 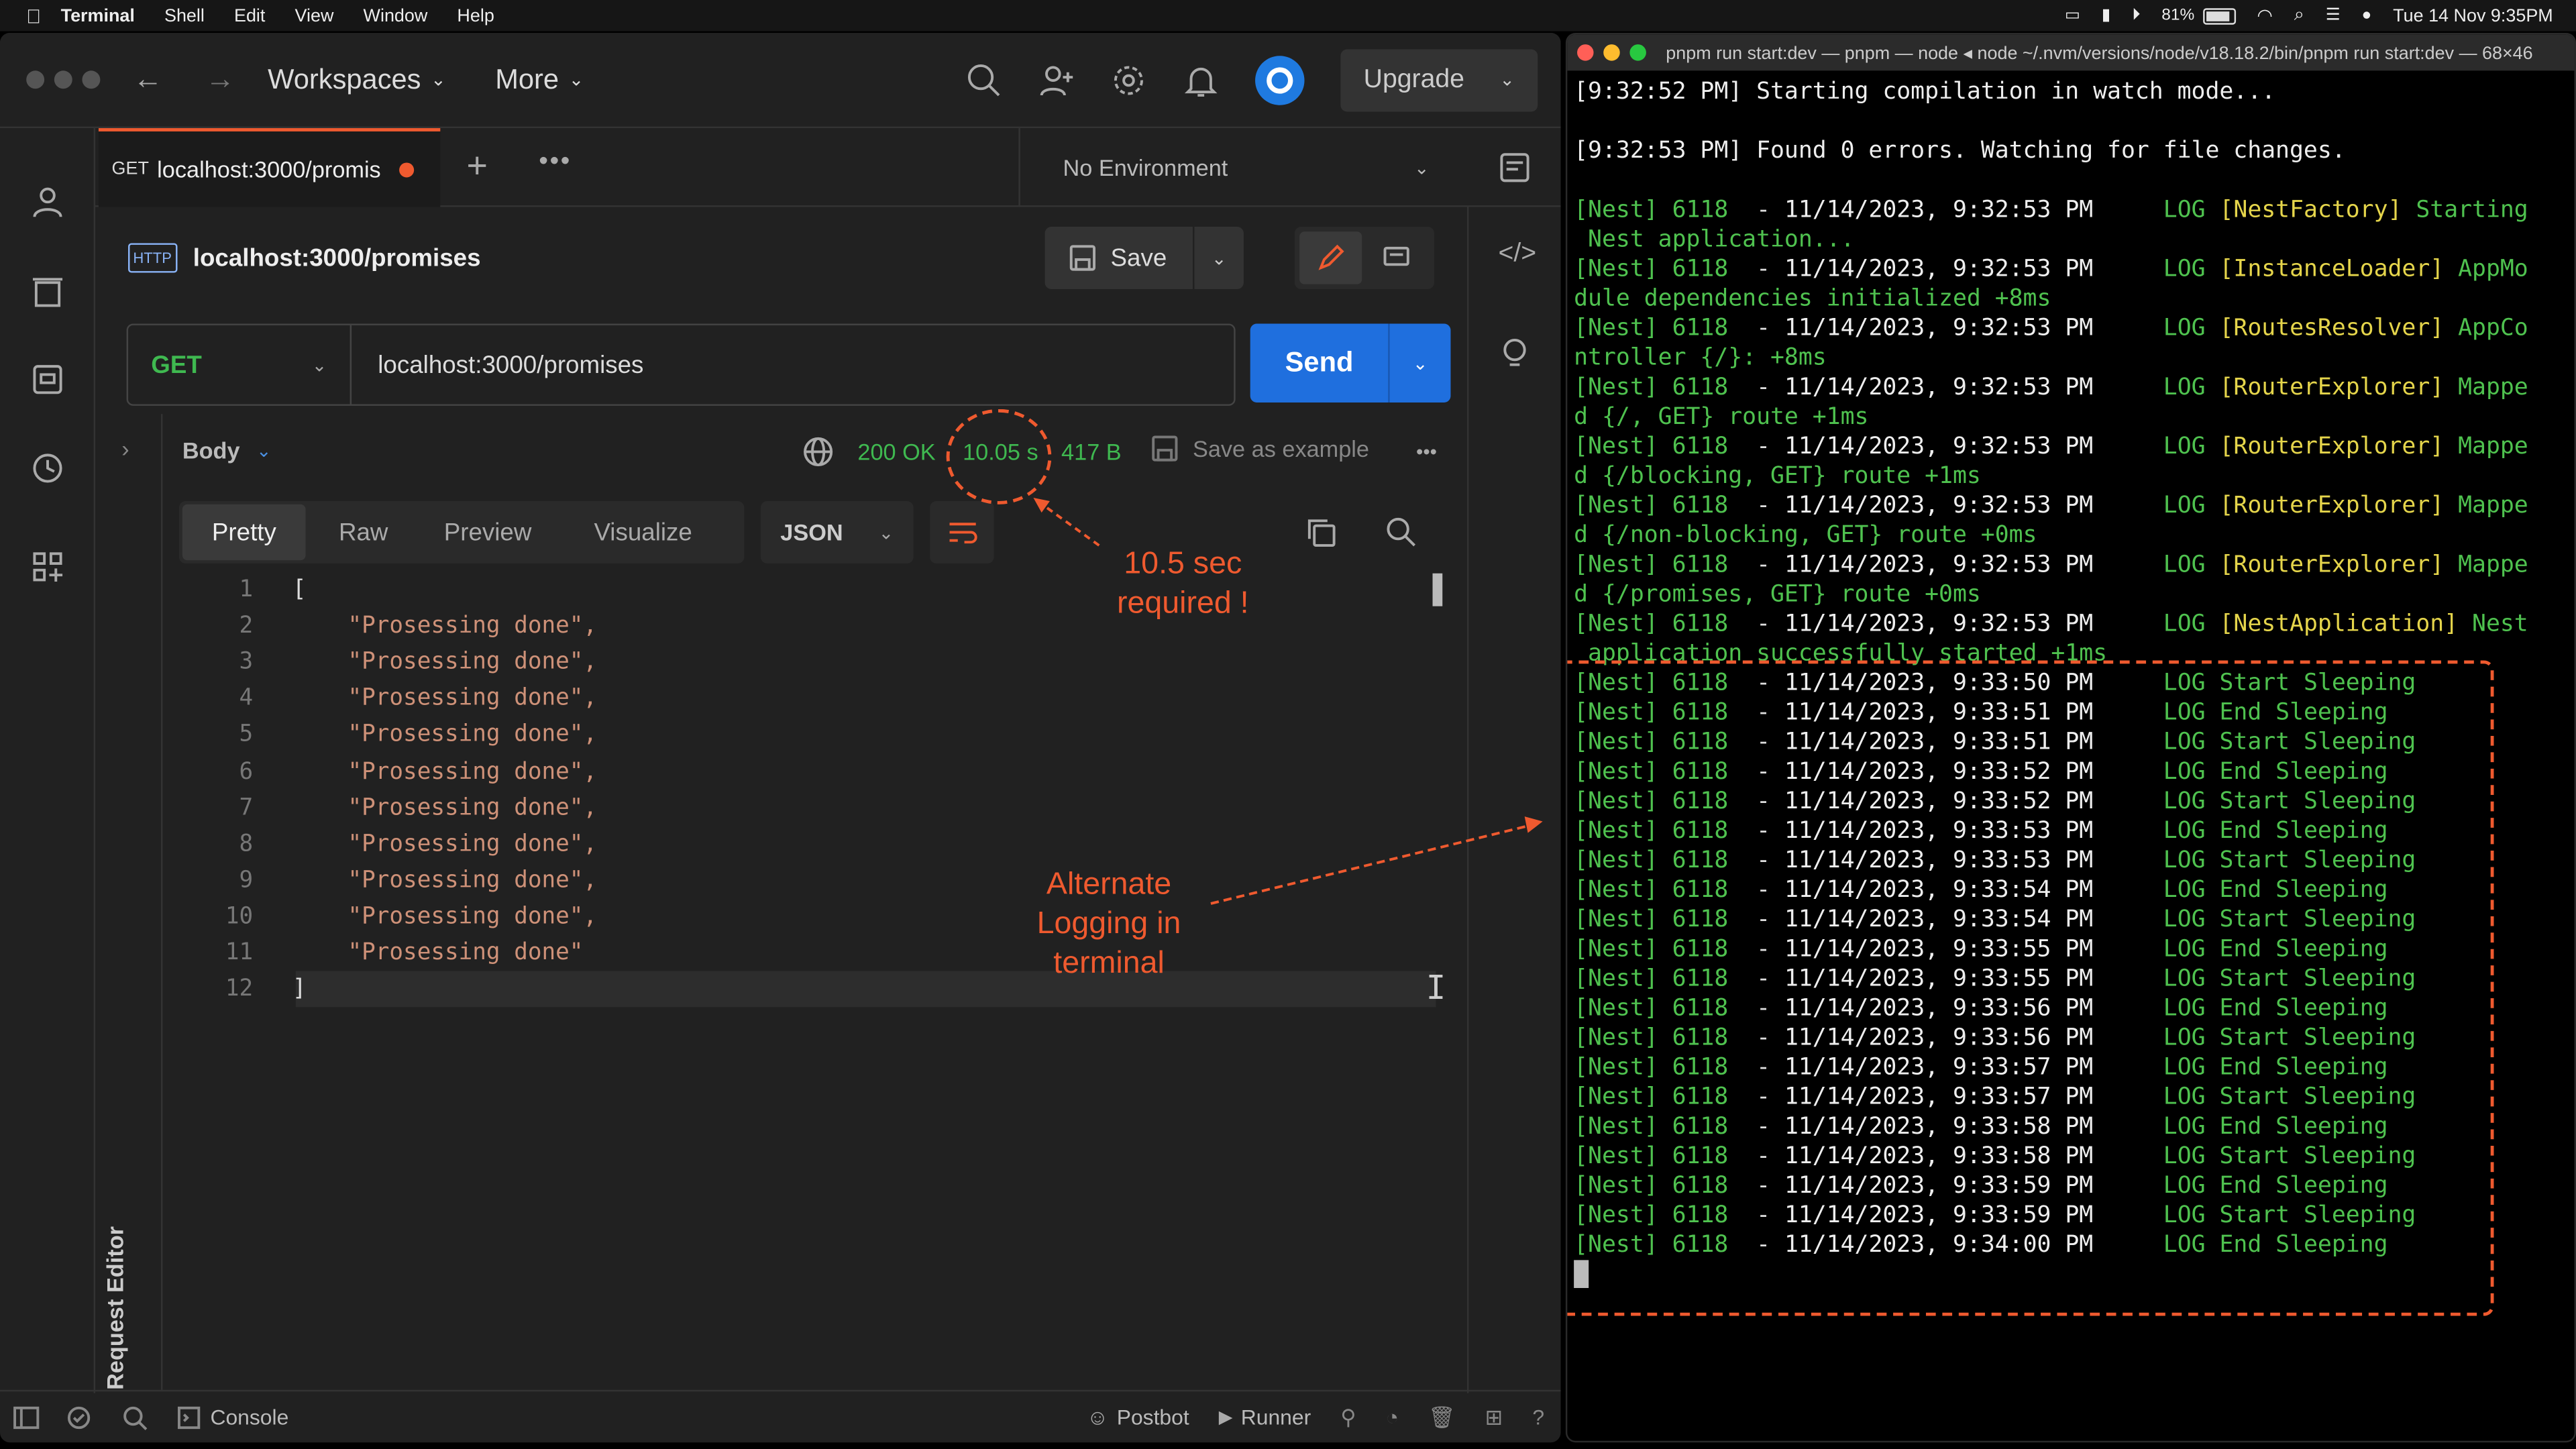 What do you see at coordinates (232, 1417) in the screenshot?
I see `console-button: Console` at bounding box center [232, 1417].